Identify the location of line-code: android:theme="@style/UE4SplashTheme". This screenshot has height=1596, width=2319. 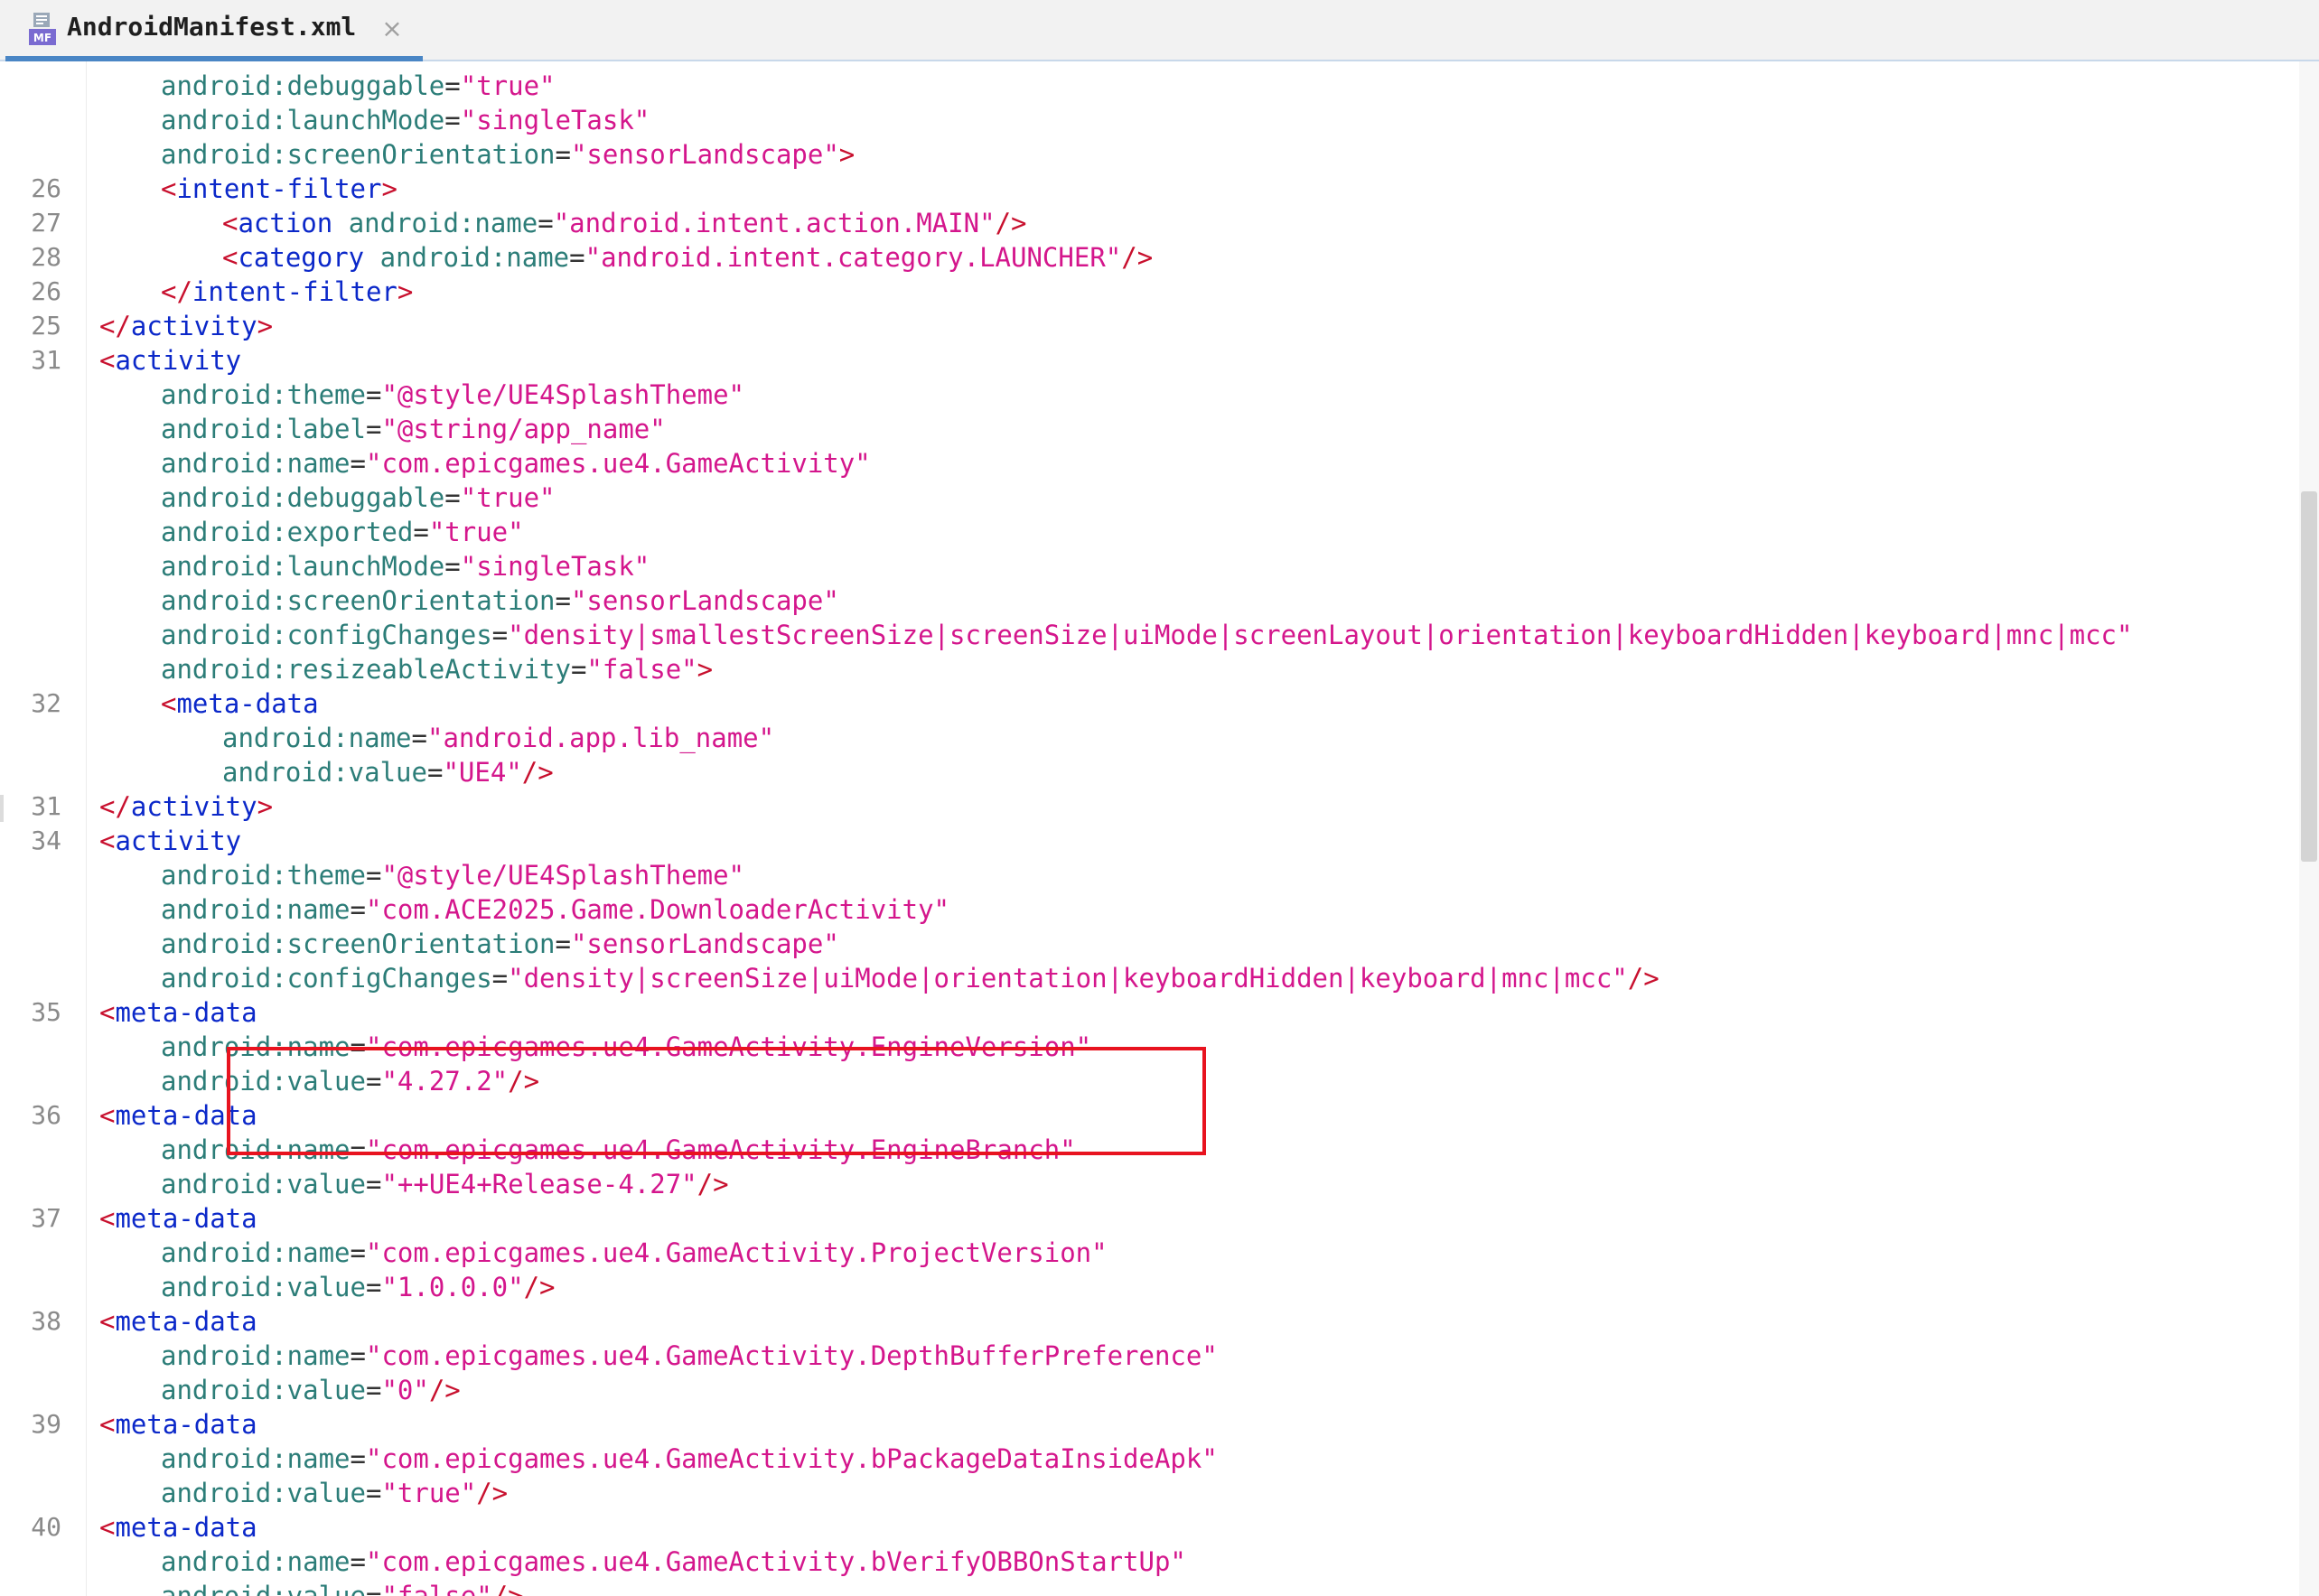
(452, 875).